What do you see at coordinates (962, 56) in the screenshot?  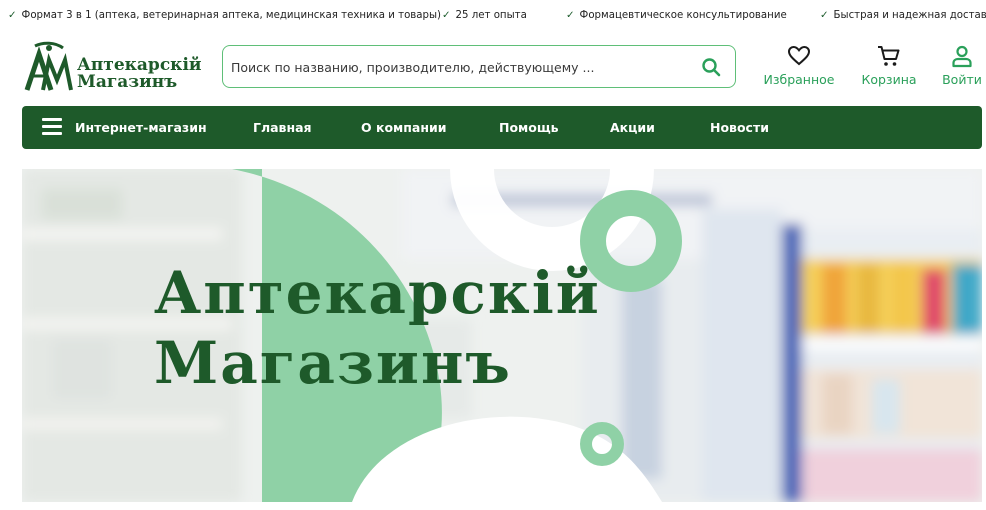 I see `user-icon` at bounding box center [962, 56].